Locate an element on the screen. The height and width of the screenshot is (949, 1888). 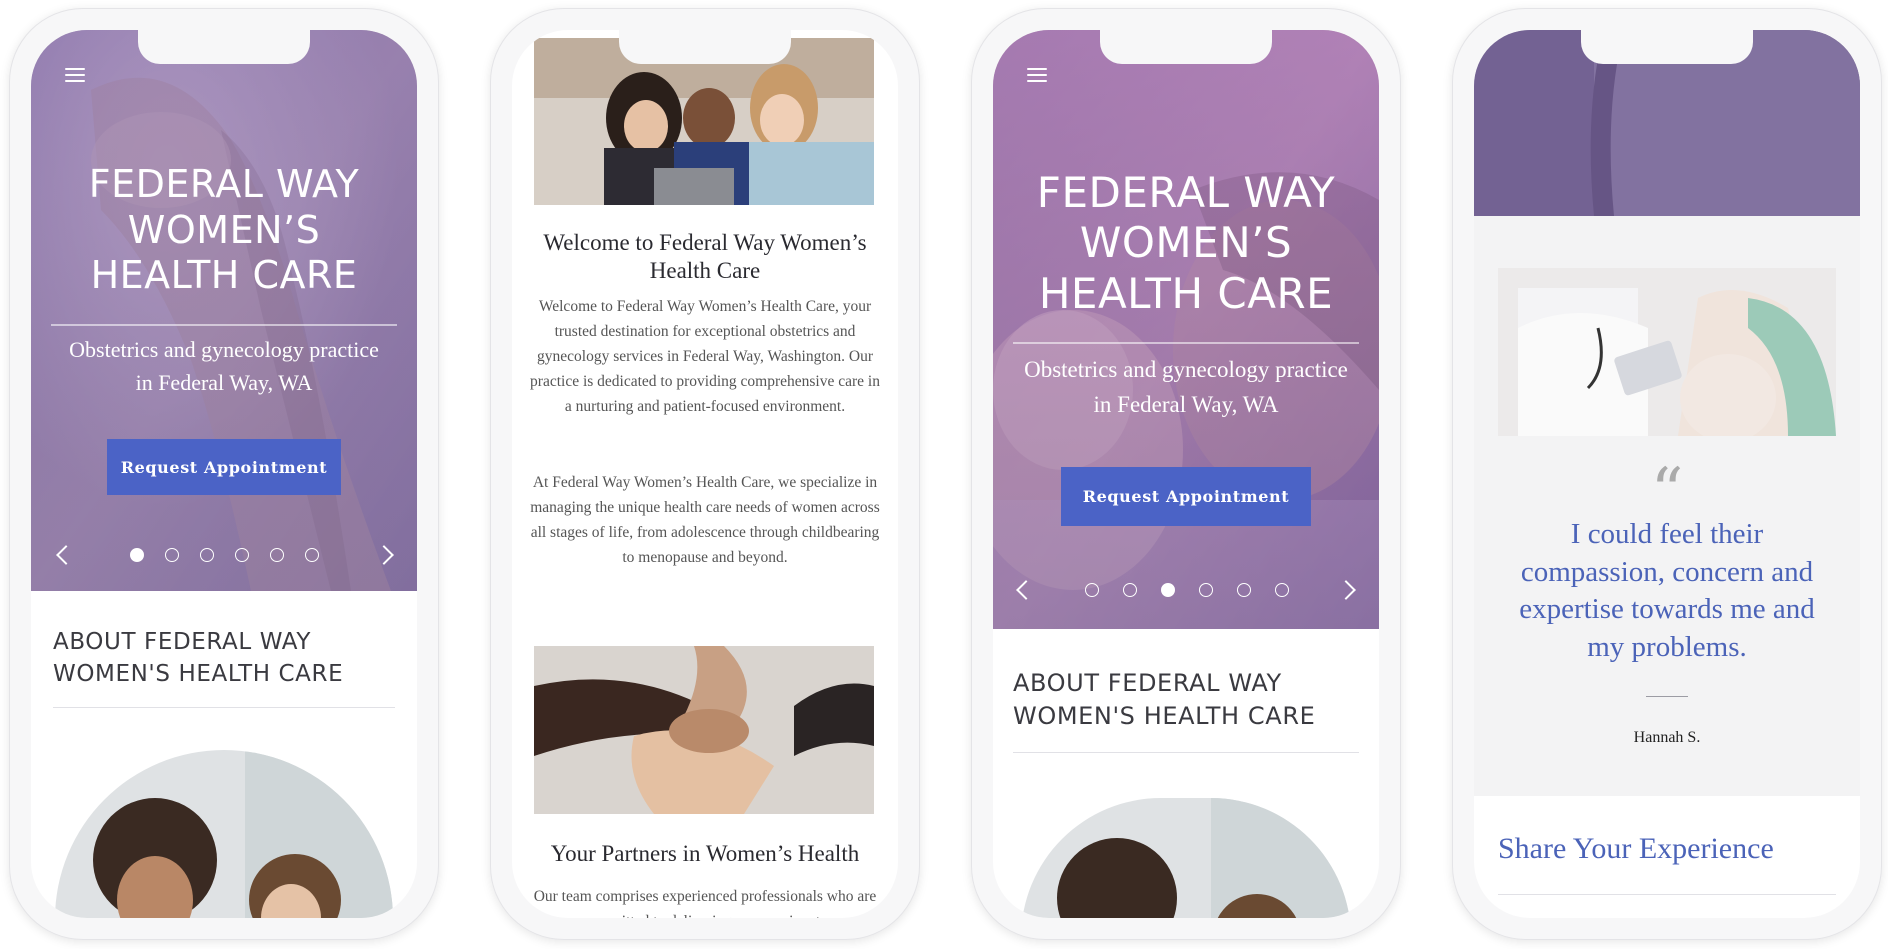
share-experience-link: Share Your Experience is located at coordinates (1636, 849).